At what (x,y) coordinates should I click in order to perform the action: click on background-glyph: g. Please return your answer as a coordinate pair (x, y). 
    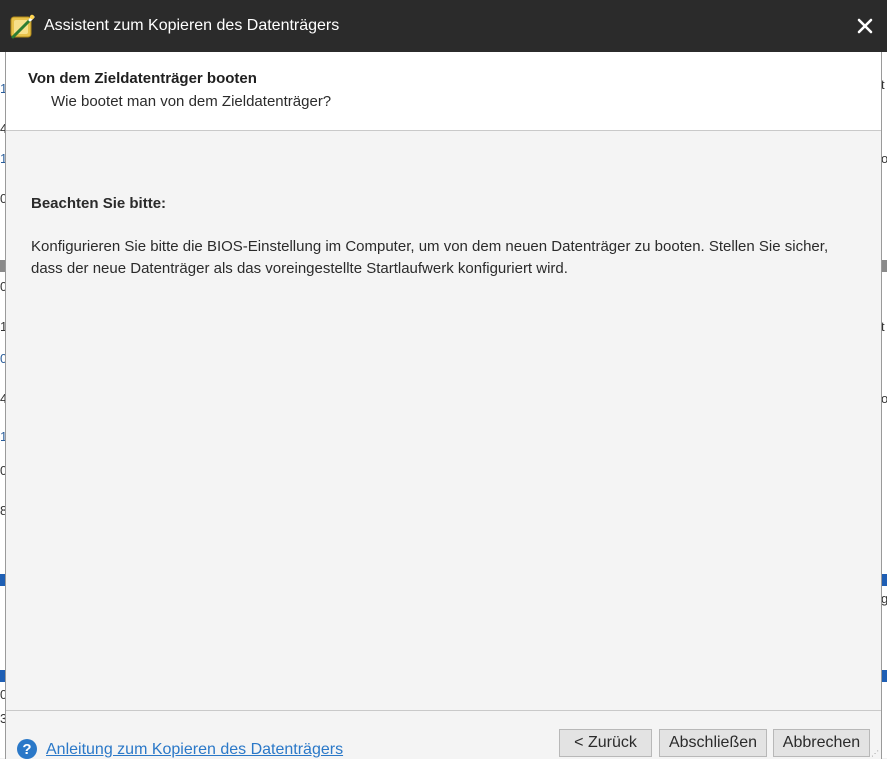
    Looking at the image, I should click on (884, 598).